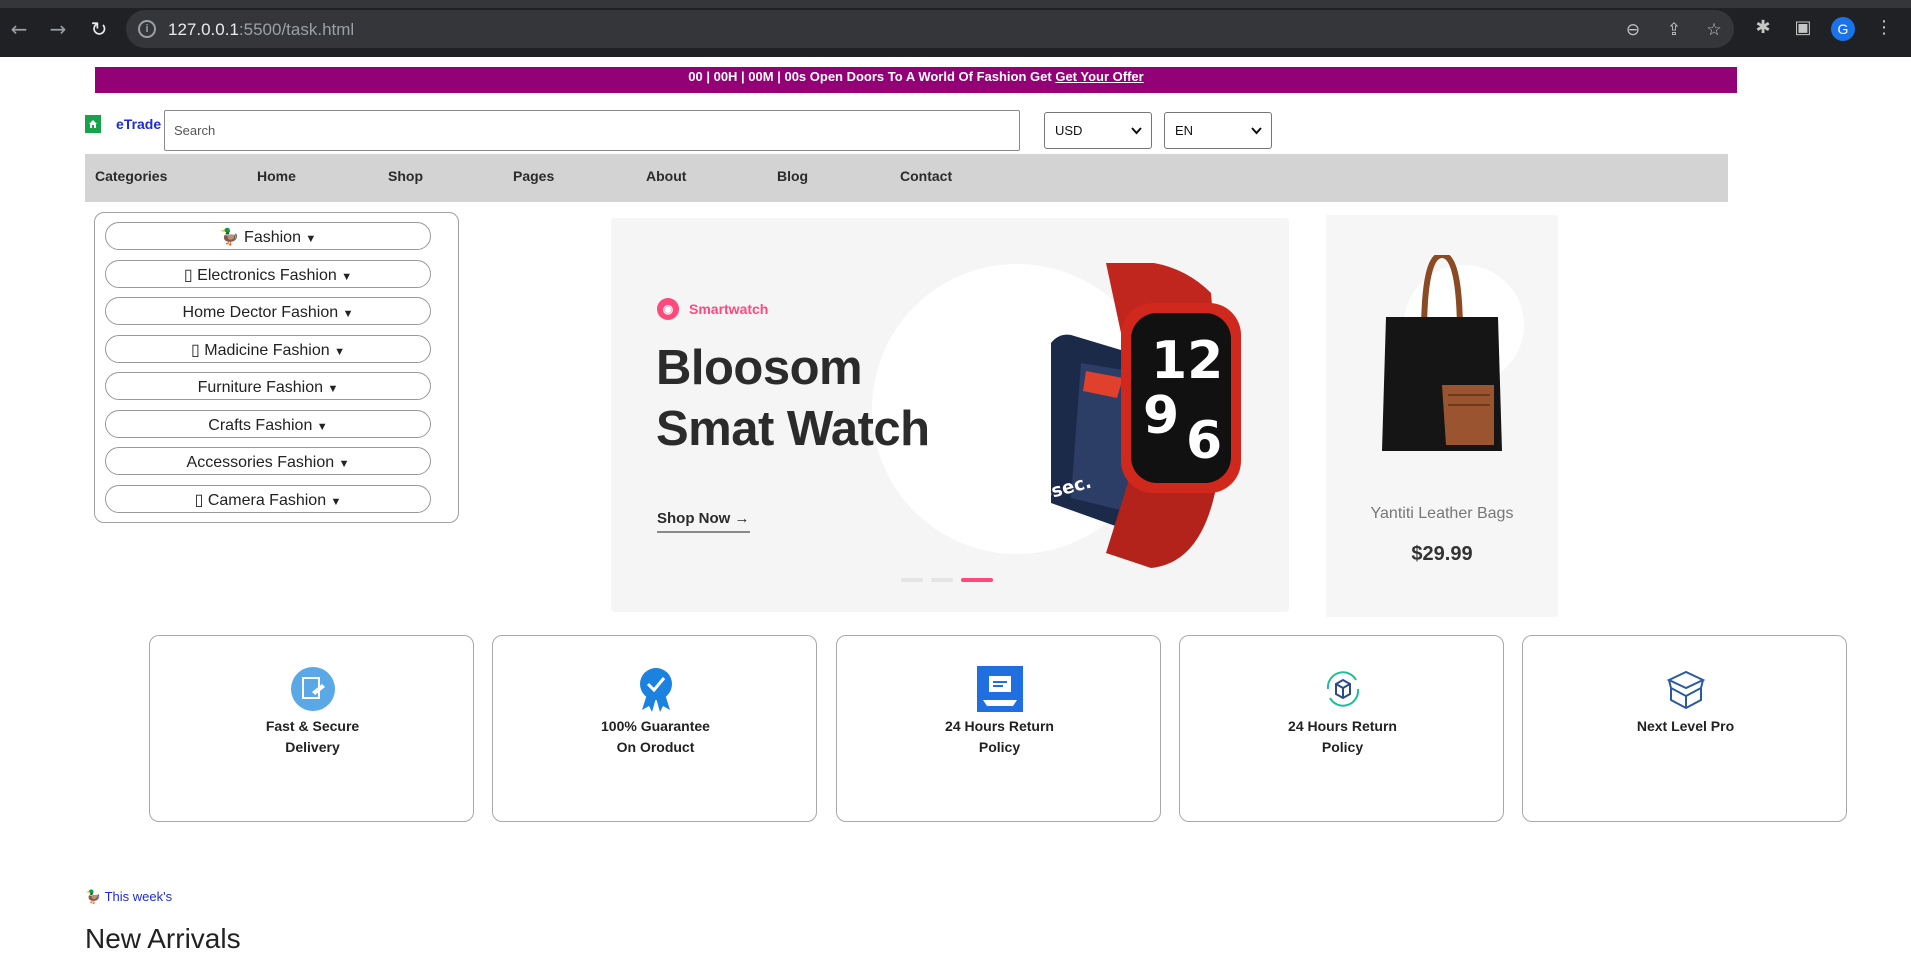 The height and width of the screenshot is (979, 1911). Describe the element at coordinates (1343, 689) in the screenshot. I see `cycle-box-icon` at that location.